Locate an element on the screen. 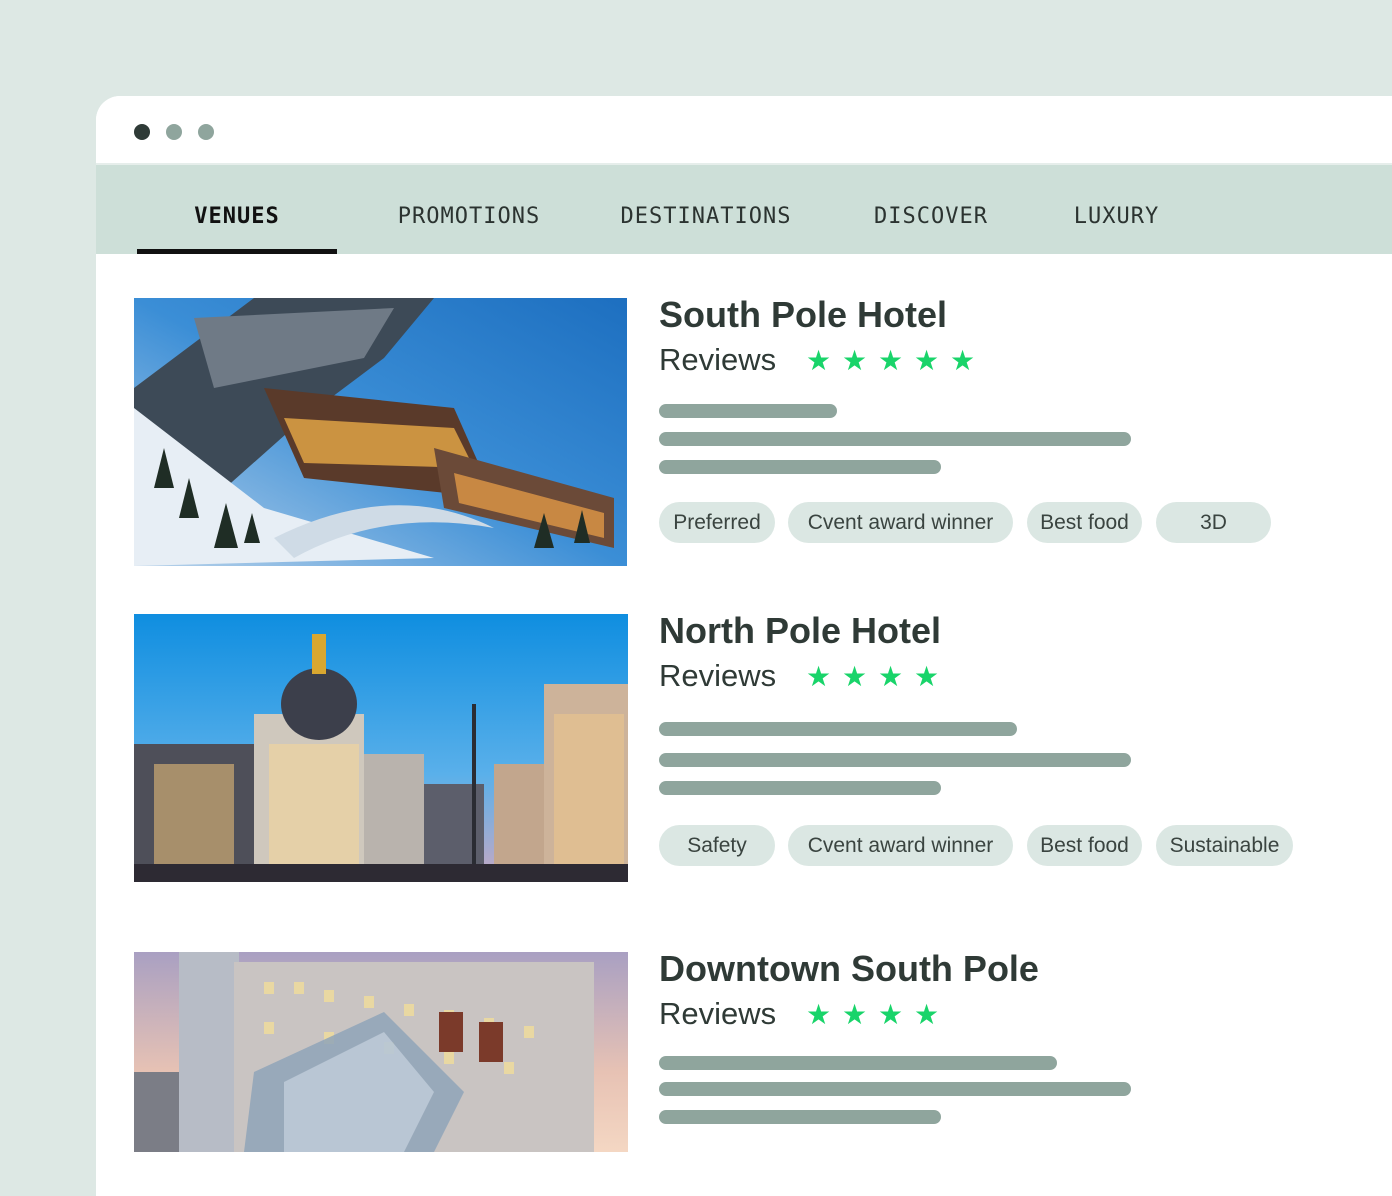 The image size is (1392, 1196). window-minimize-dot is located at coordinates (174, 132).